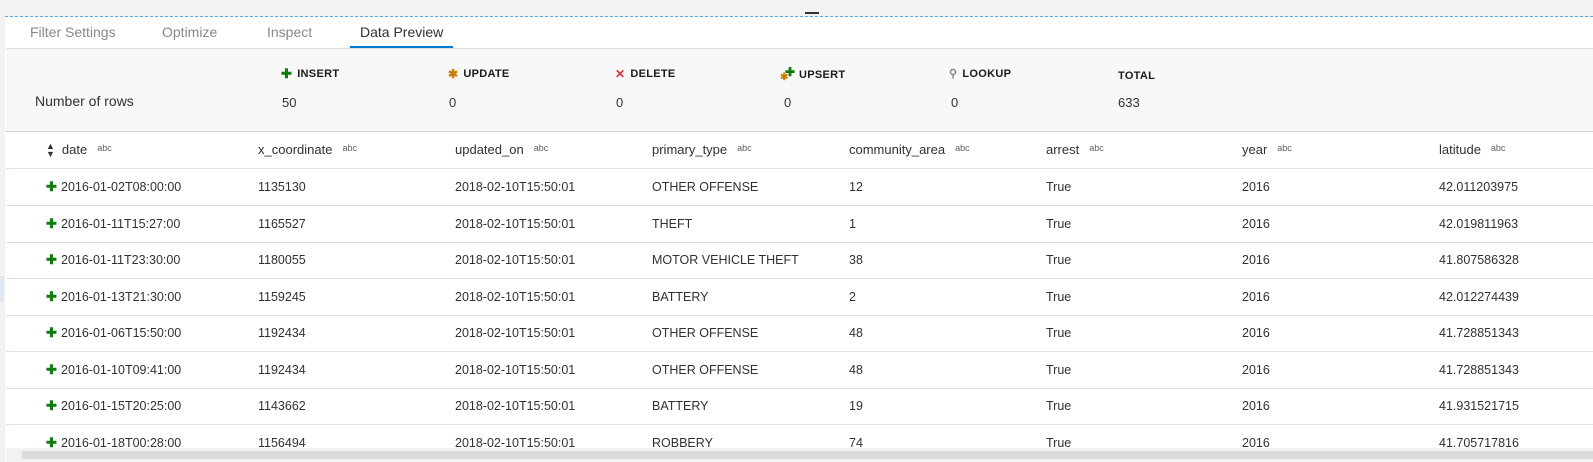 Image resolution: width=1593 pixels, height=462 pixels. I want to click on column-header-latitude: latitude abc, so click(1472, 150).